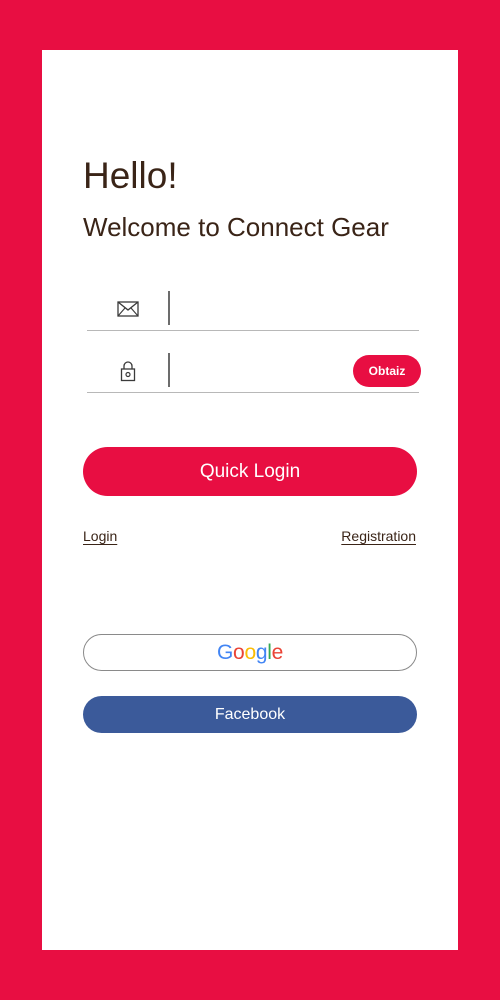 This screenshot has height=1000, width=500. I want to click on google-logo-letter: G, so click(225, 652).